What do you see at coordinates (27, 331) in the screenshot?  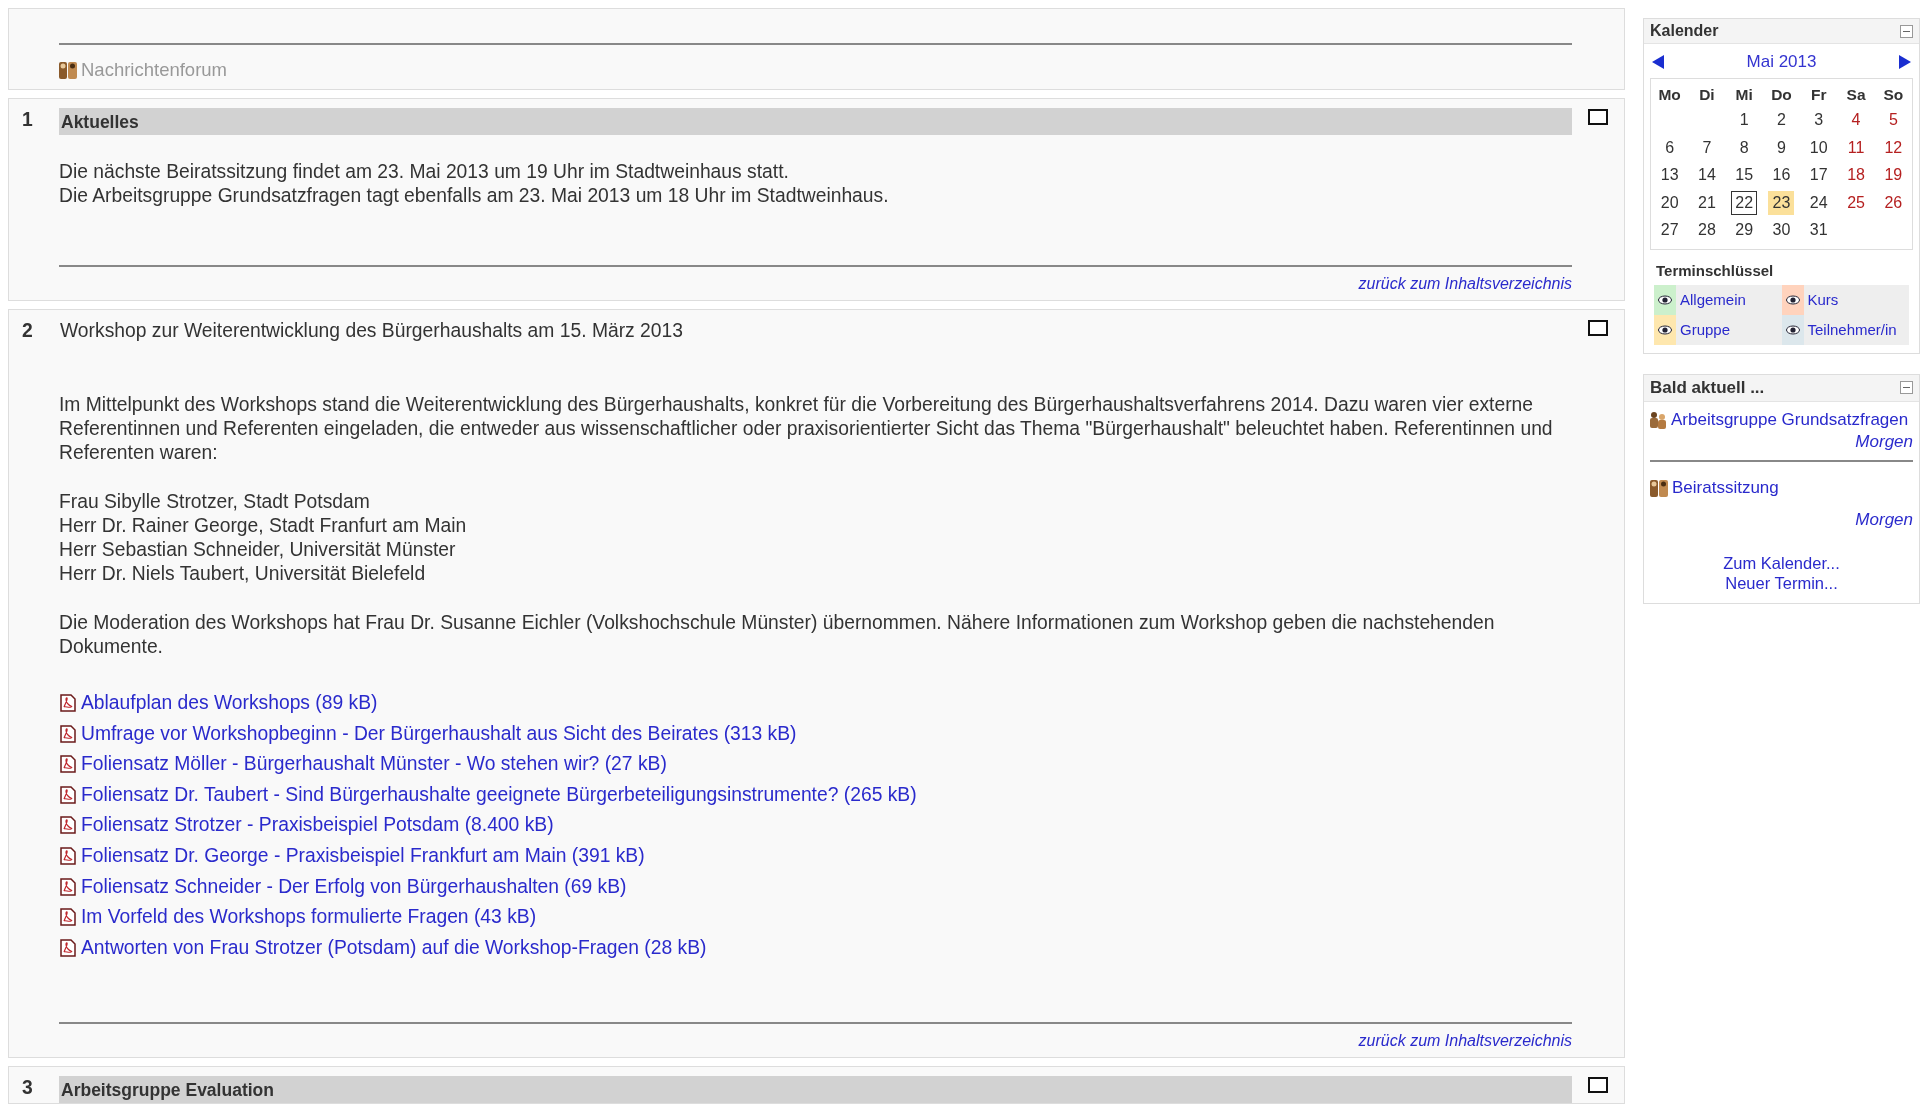 I see `section-number: 2` at bounding box center [27, 331].